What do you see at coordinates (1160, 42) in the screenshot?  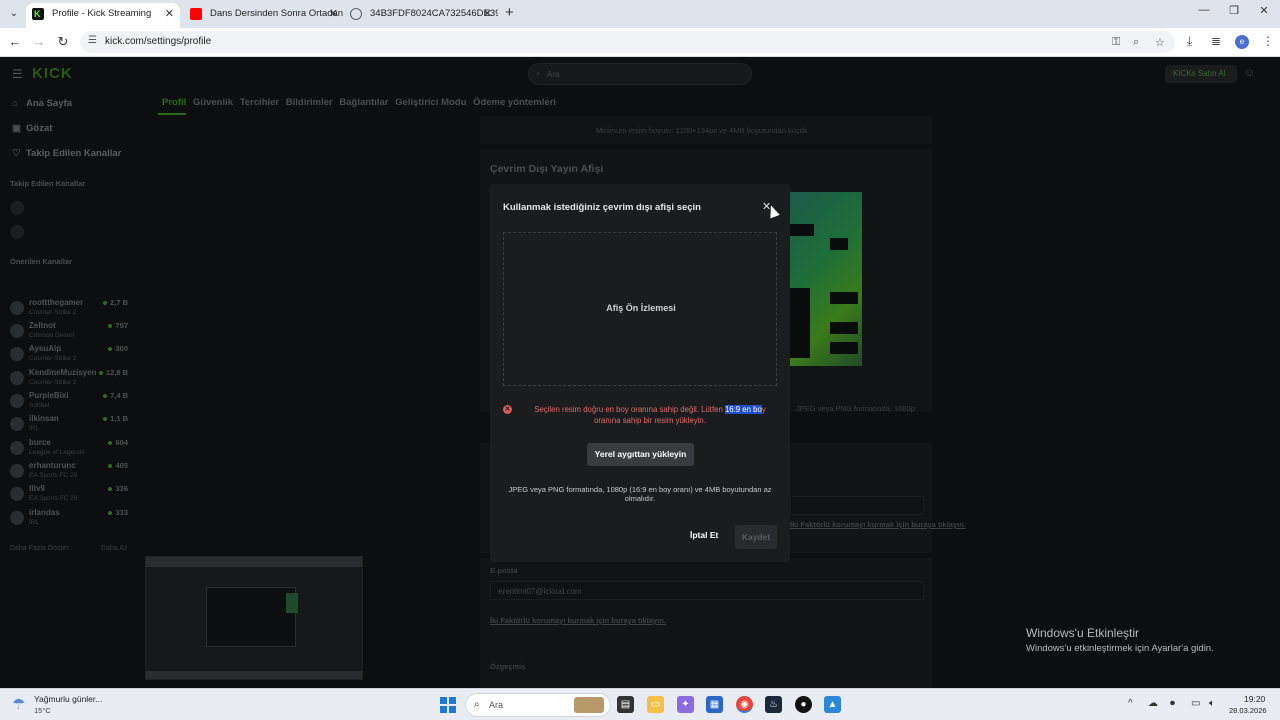 I see `bookmark-star-icon: ☆` at bounding box center [1160, 42].